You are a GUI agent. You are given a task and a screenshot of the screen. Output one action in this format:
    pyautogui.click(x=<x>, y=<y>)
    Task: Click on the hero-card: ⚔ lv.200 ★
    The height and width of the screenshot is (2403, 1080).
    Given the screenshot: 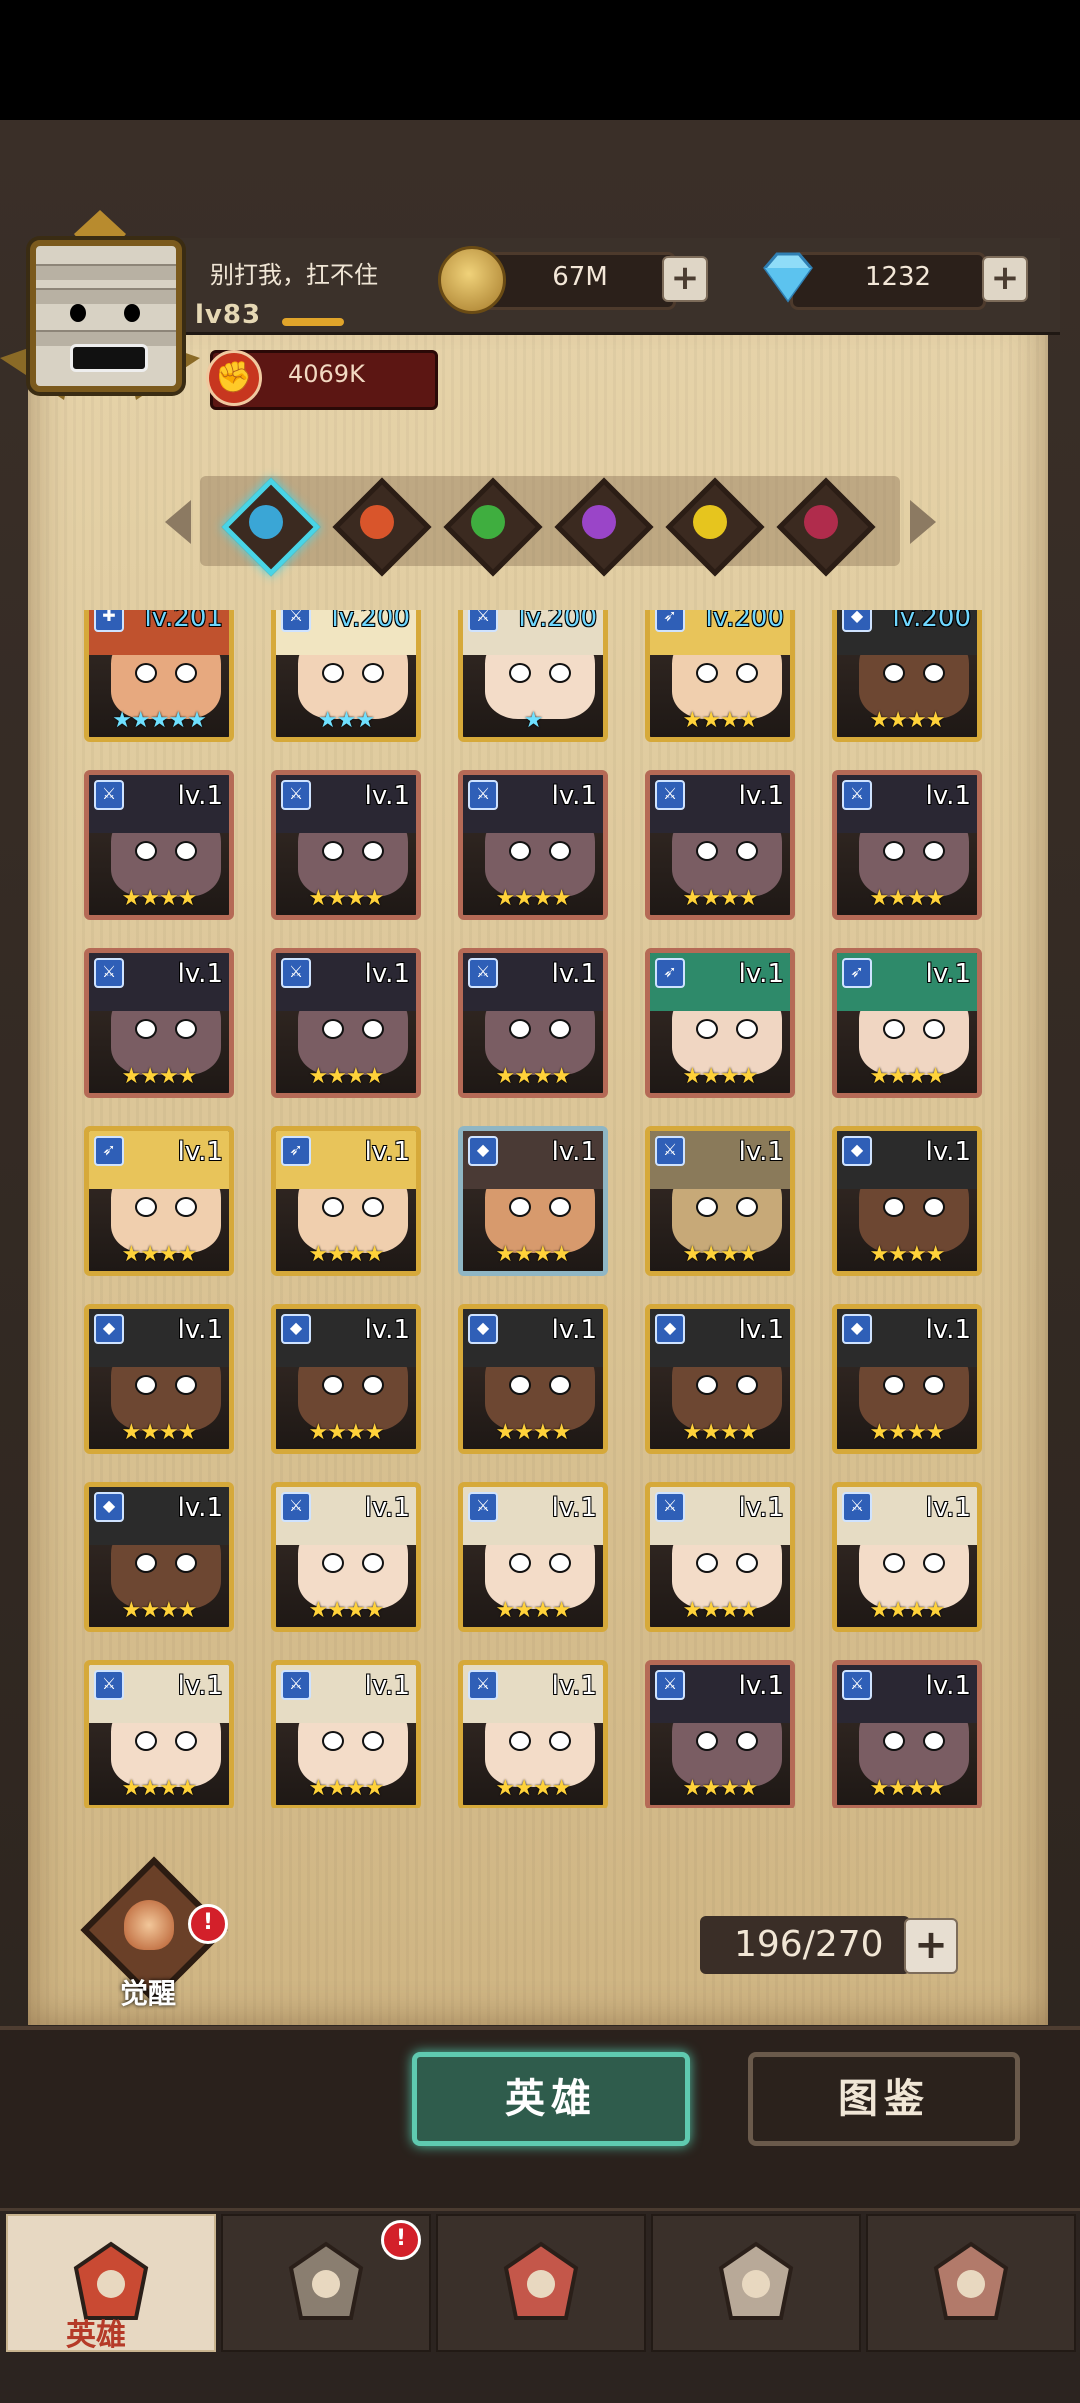 What is the action you would take?
    pyautogui.click(x=533, y=676)
    